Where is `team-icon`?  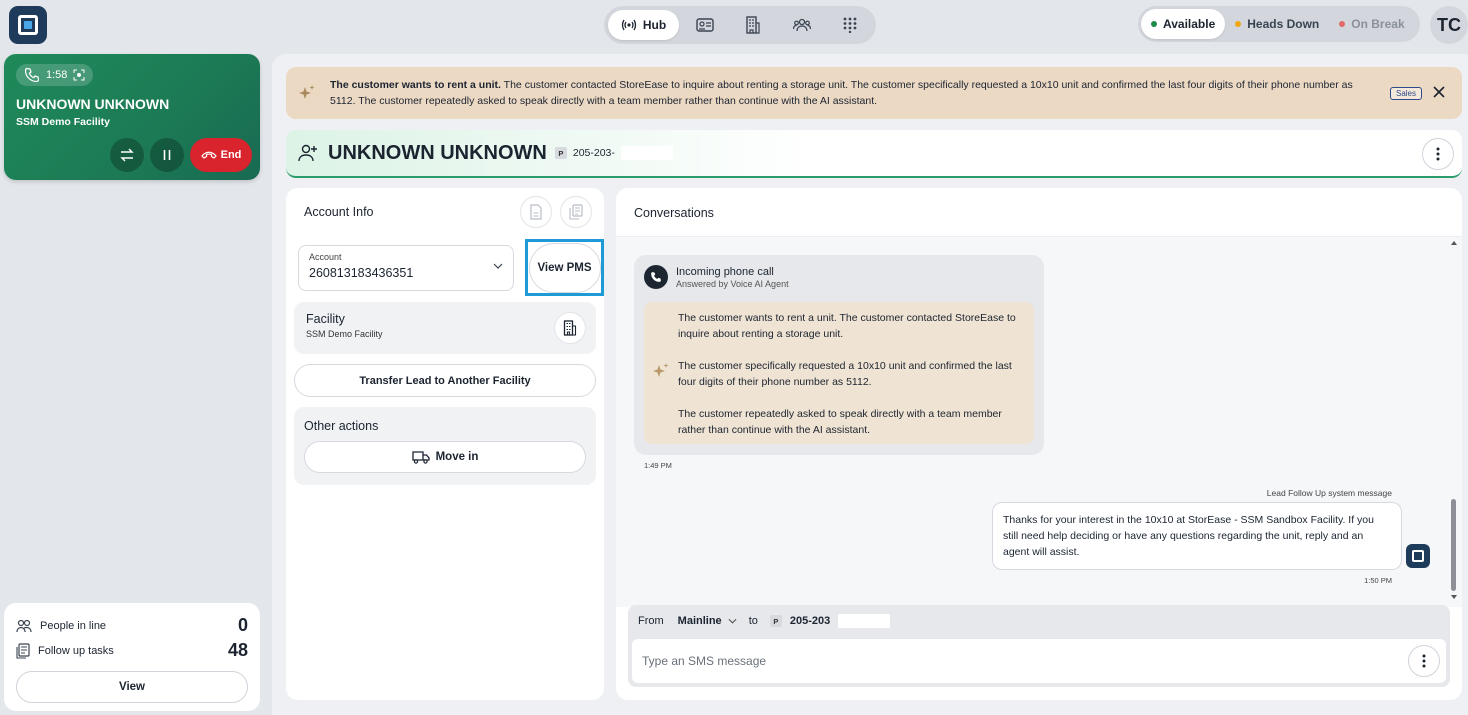 team-icon is located at coordinates (801, 25).